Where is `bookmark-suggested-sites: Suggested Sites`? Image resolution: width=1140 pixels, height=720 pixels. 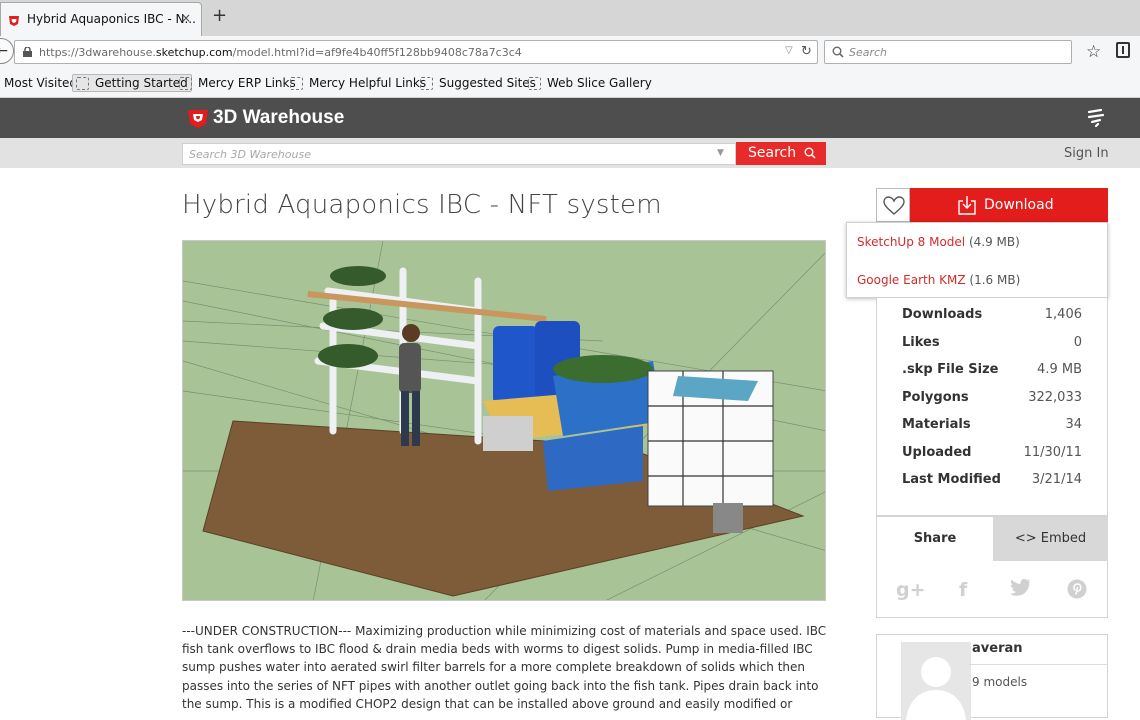
bookmark-suggested-sites: Suggested Sites is located at coordinates (478, 83).